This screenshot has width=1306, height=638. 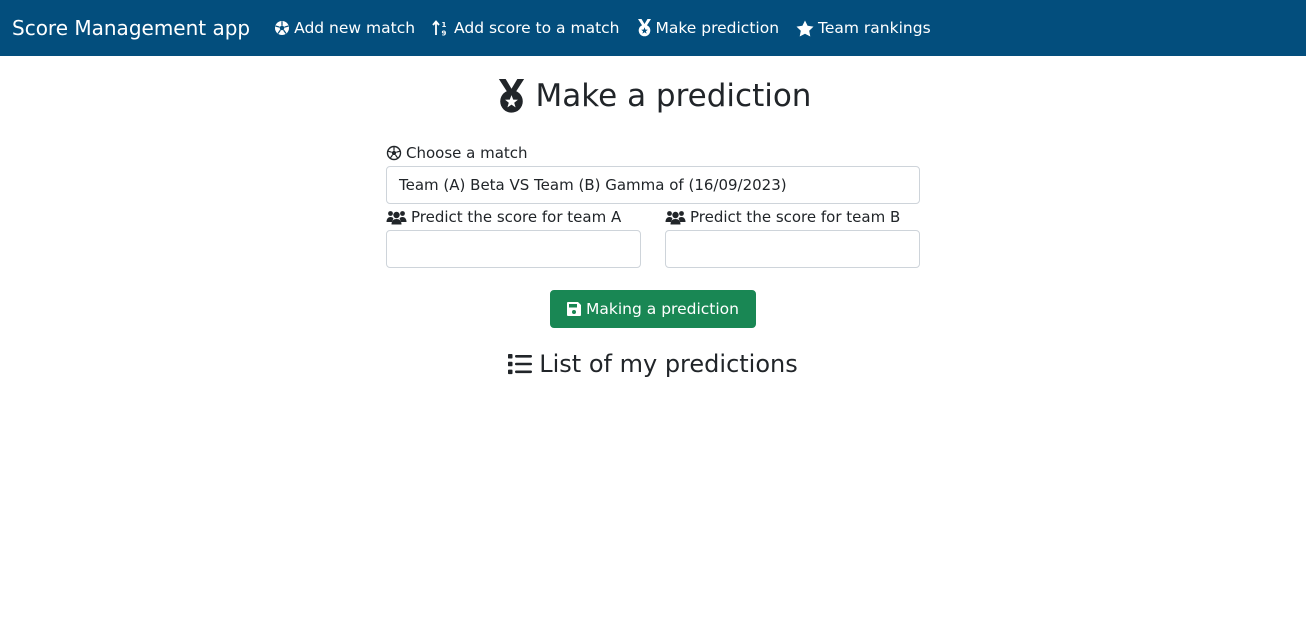 What do you see at coordinates (792, 249) in the screenshot?
I see `team-b-score-input` at bounding box center [792, 249].